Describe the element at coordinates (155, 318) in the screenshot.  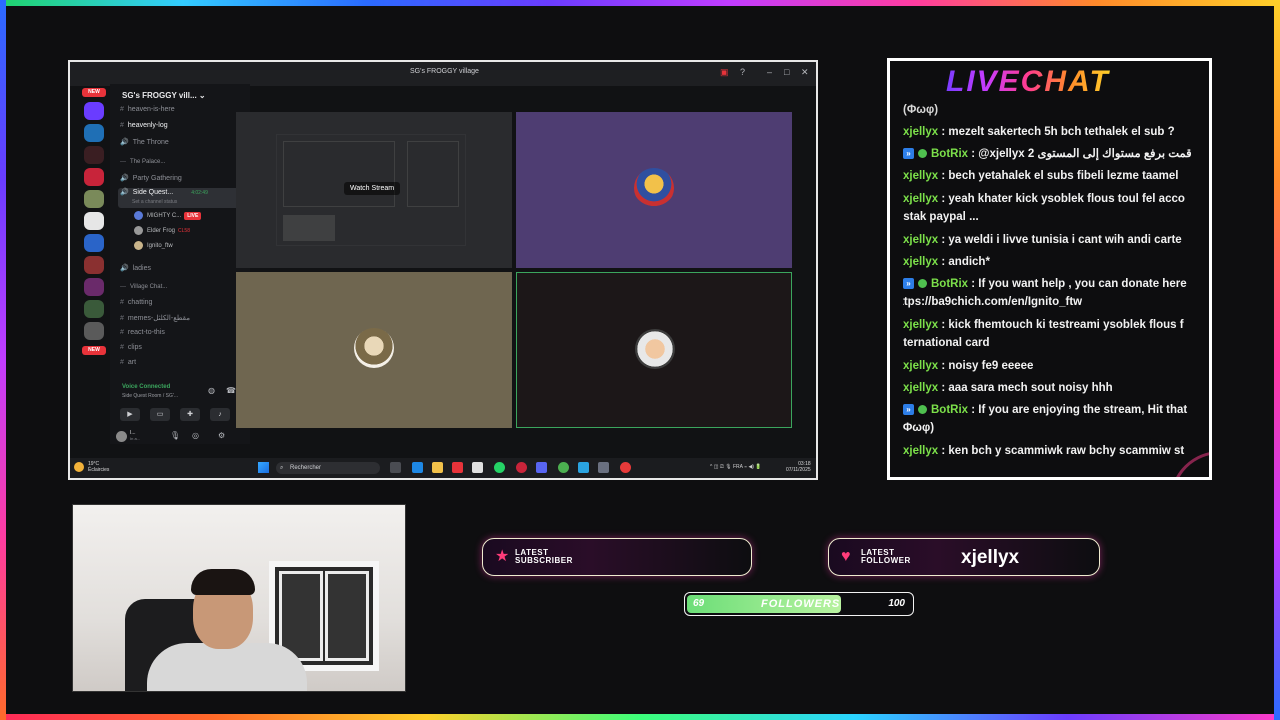
I see `channel-item: # memes-مقطع-الكلثل` at that location.